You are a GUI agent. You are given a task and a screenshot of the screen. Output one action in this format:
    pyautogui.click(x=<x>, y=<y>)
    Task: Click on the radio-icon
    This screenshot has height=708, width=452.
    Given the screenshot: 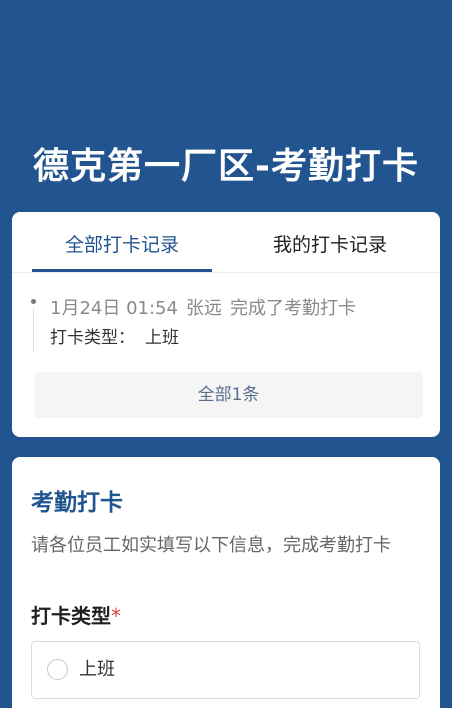 What is the action you would take?
    pyautogui.click(x=57, y=669)
    